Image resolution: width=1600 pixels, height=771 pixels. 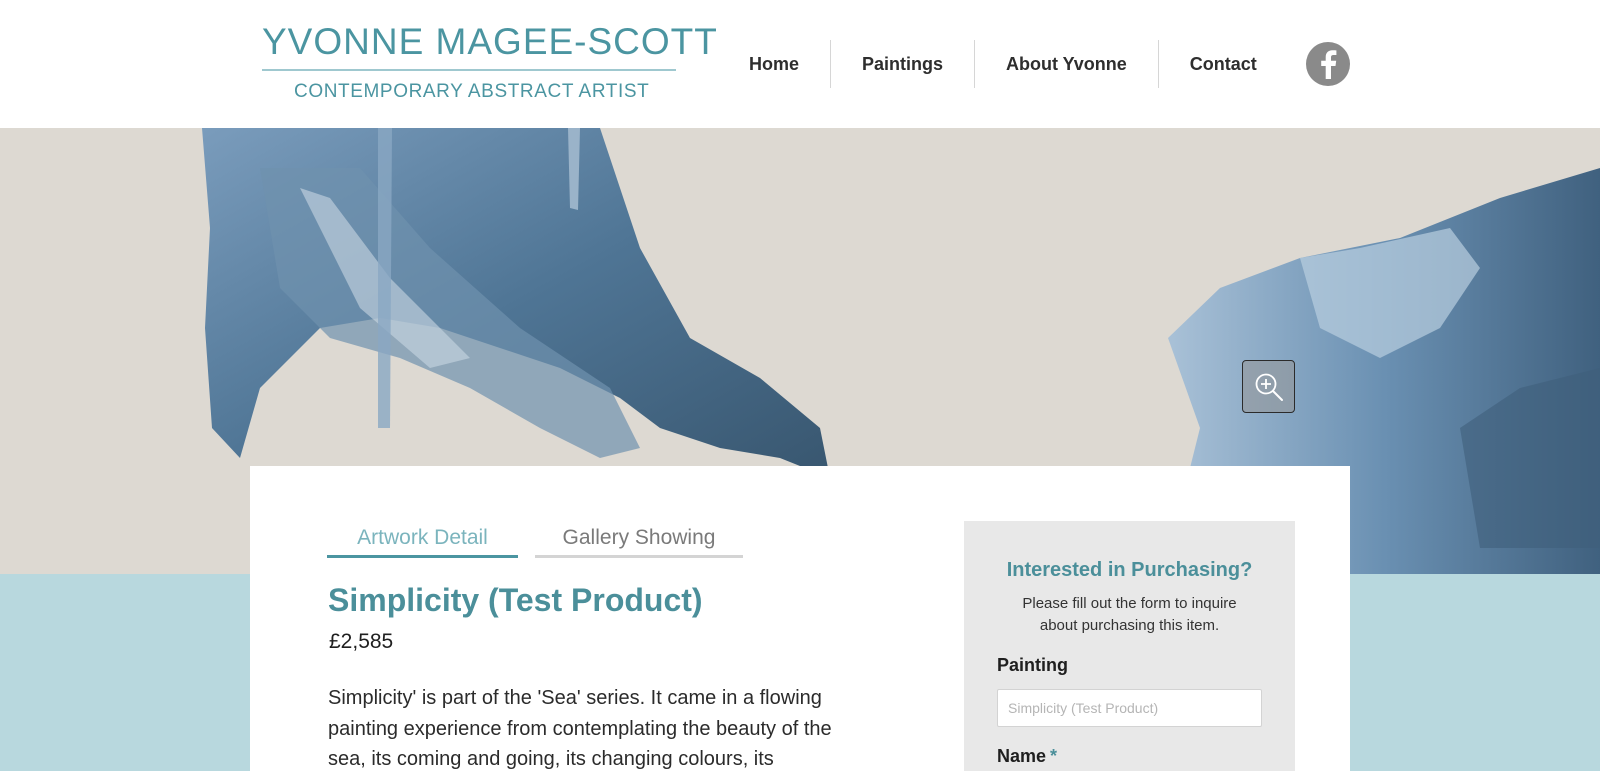 I want to click on detail-tabs: Artwork Detail Gallery Showing, so click(x=535, y=542).